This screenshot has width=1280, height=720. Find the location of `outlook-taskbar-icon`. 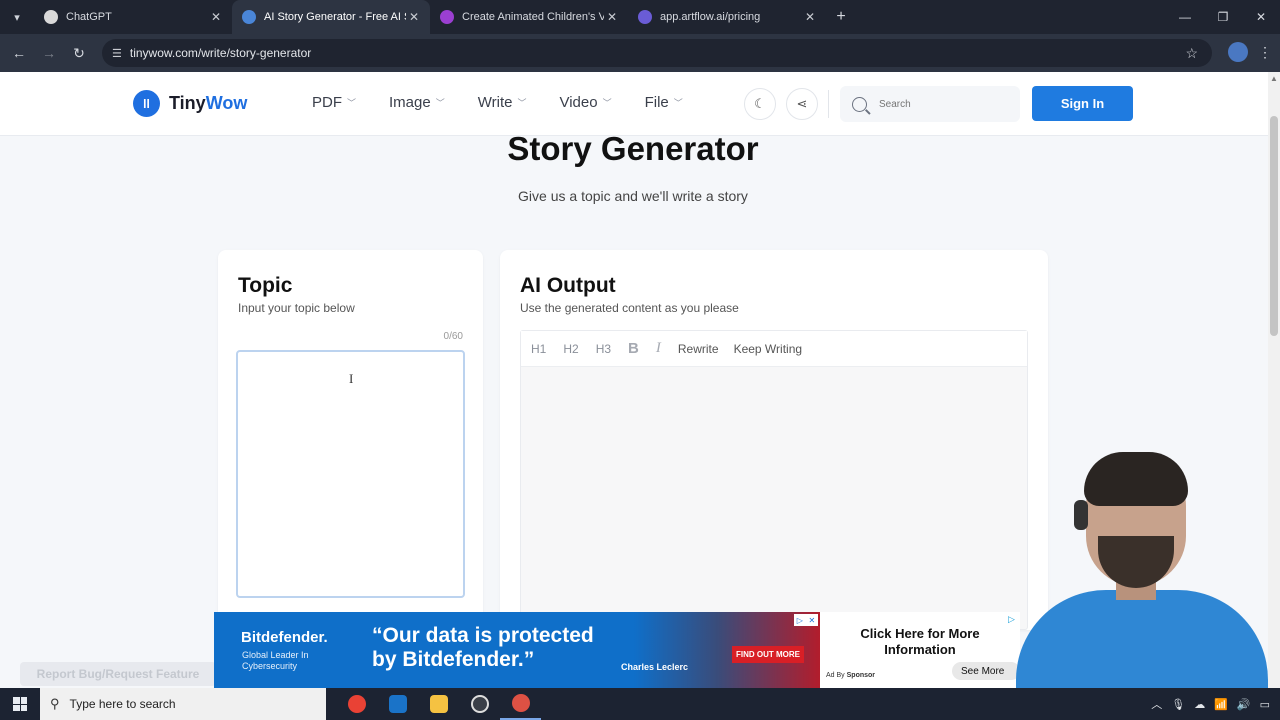

outlook-taskbar-icon is located at coordinates (397, 704).